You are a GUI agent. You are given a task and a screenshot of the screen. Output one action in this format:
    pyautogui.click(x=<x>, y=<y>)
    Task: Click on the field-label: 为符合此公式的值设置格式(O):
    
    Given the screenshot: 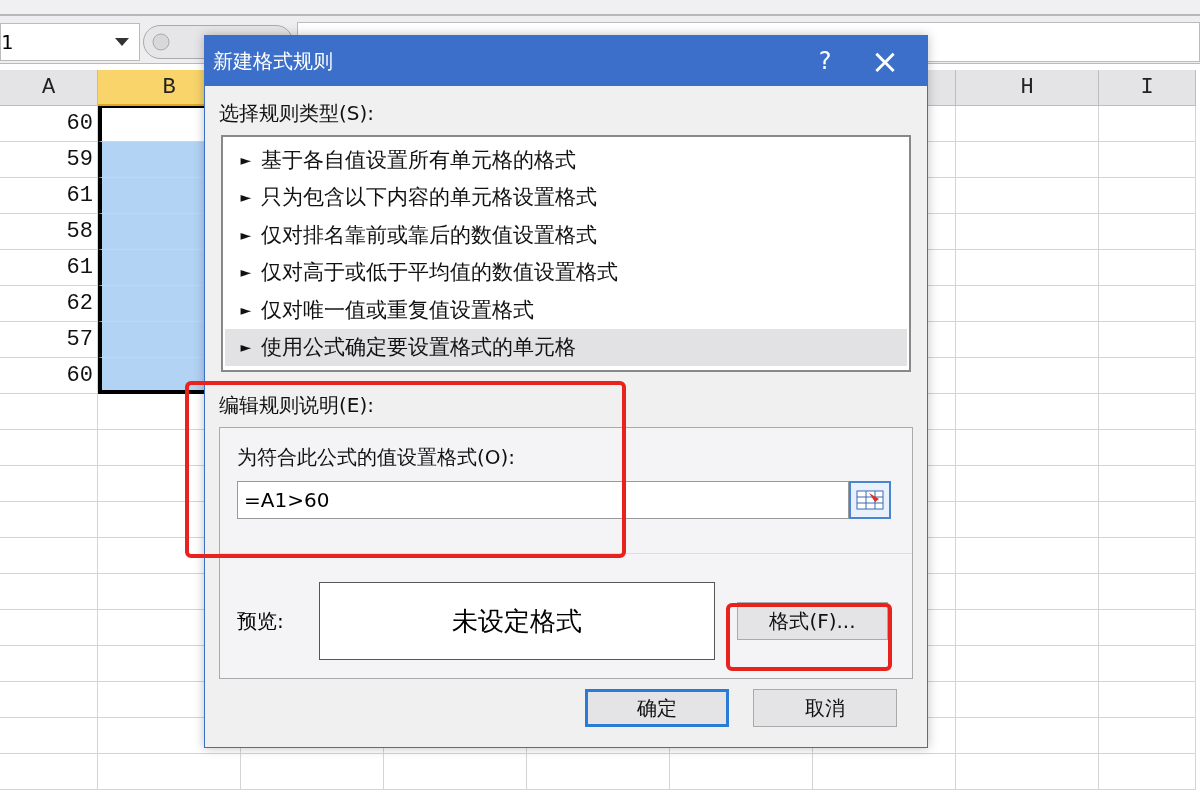 What is the action you would take?
    pyautogui.click(x=377, y=457)
    